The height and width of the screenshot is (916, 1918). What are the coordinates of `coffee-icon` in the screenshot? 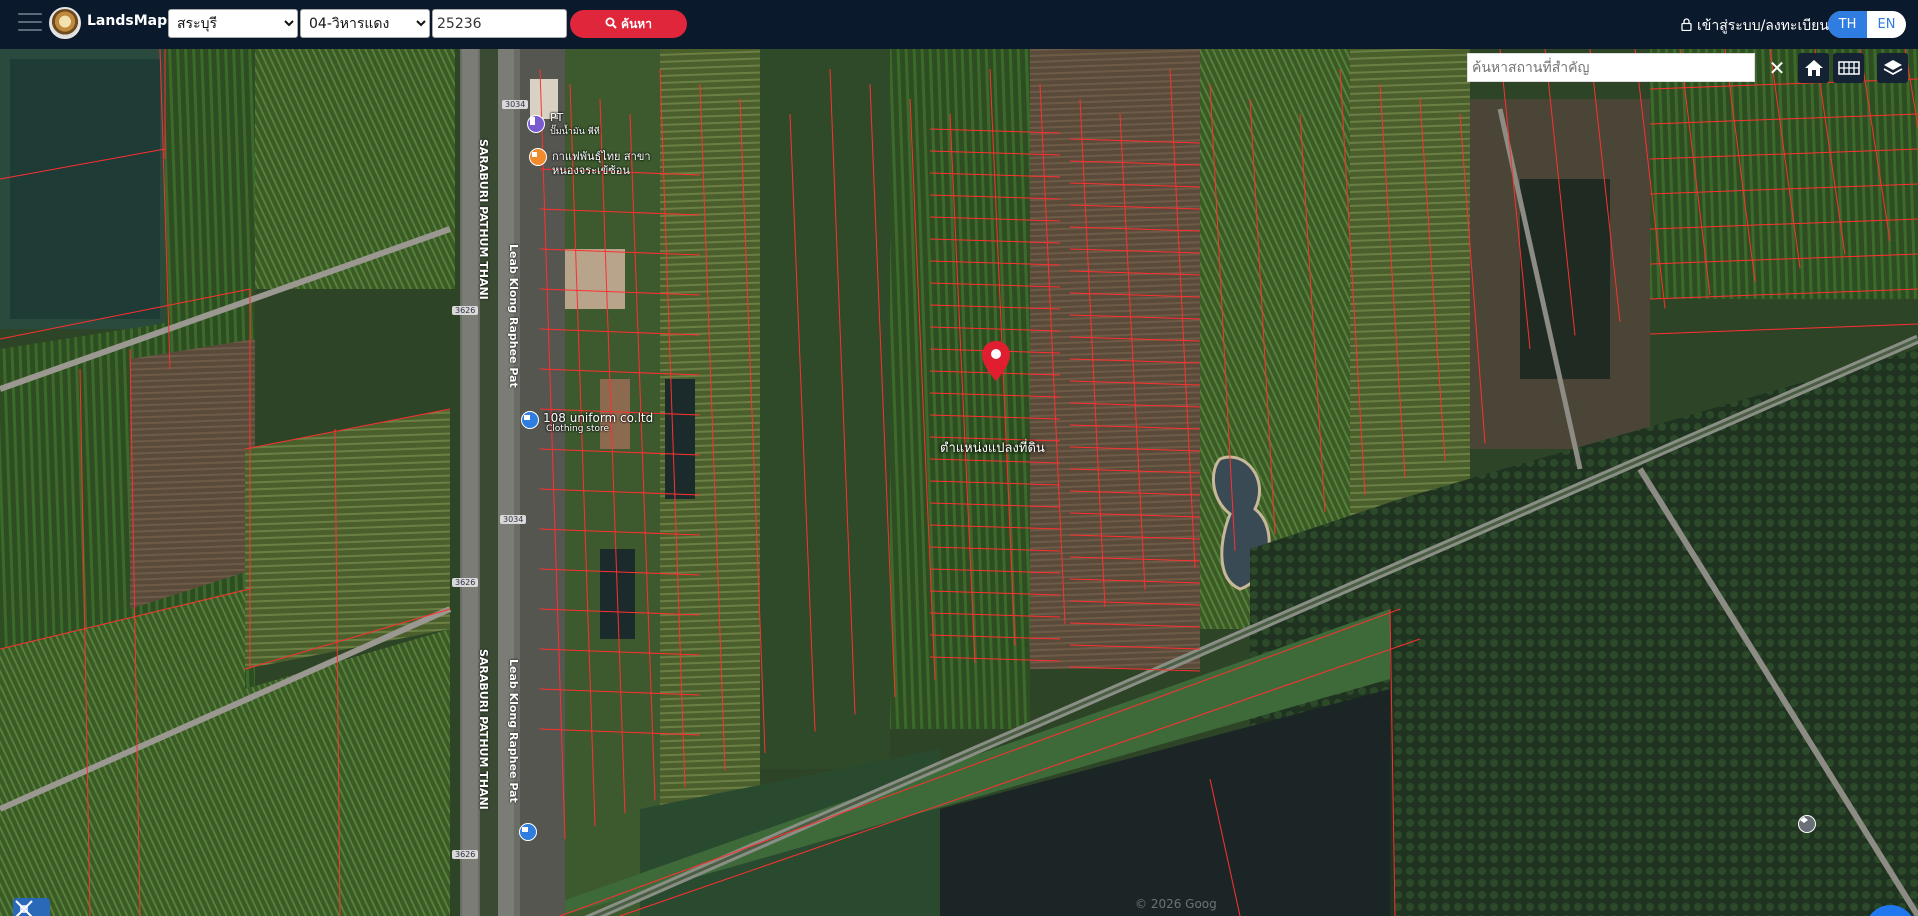 It's located at (538, 157).